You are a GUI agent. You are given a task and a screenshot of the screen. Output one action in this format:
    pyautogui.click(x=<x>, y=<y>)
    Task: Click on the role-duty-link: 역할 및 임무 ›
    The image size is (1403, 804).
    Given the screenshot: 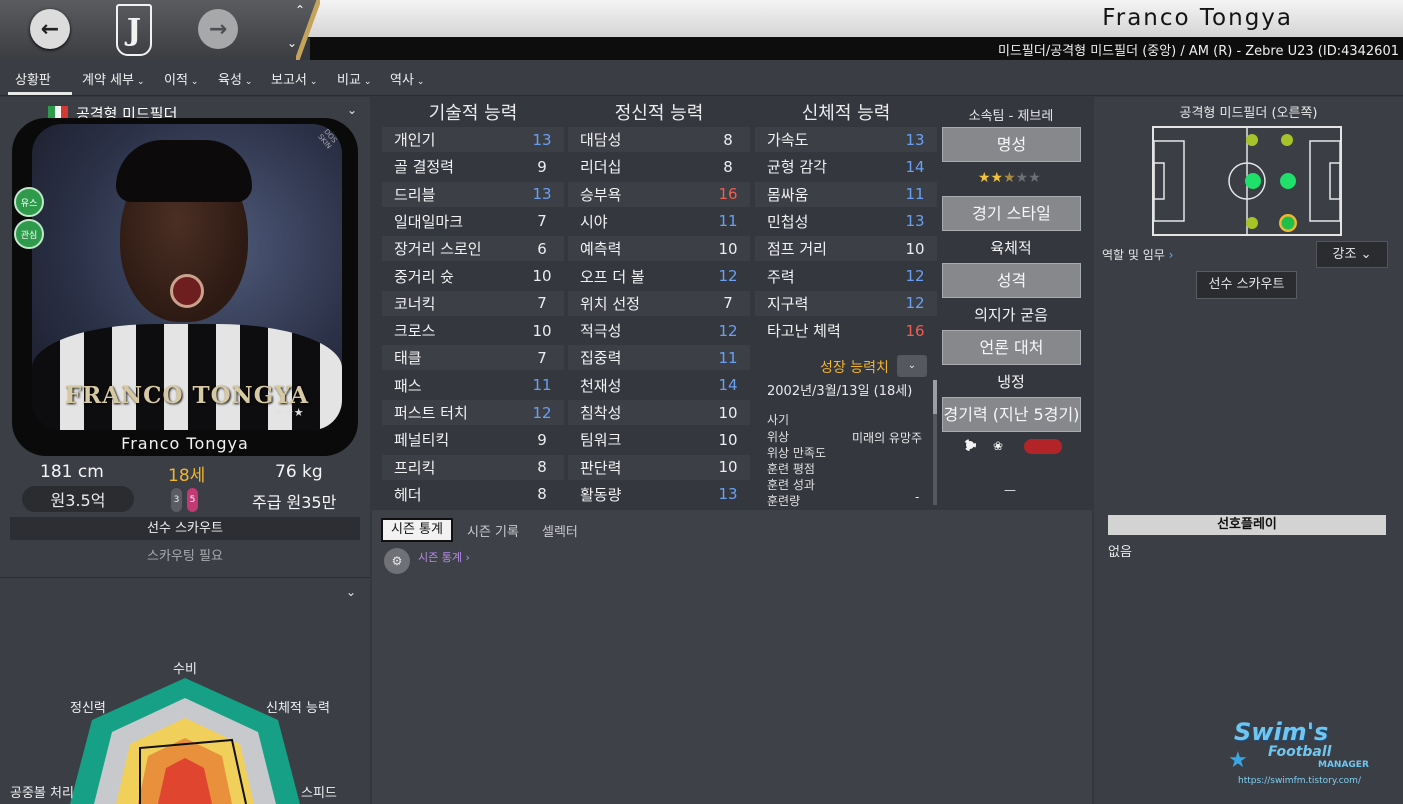 What is the action you would take?
    pyautogui.click(x=1137, y=254)
    